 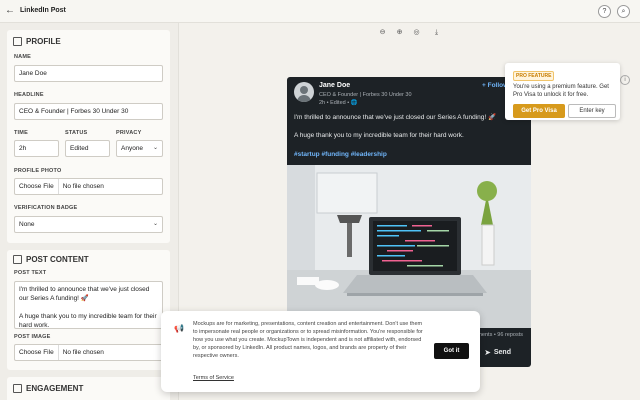 What do you see at coordinates (625, 80) in the screenshot?
I see `info-icon: i` at bounding box center [625, 80].